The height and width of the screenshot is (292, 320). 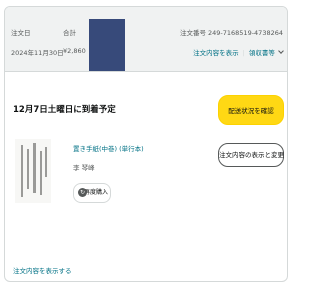 I want to click on order-date-label: 注文日, so click(x=21, y=33).